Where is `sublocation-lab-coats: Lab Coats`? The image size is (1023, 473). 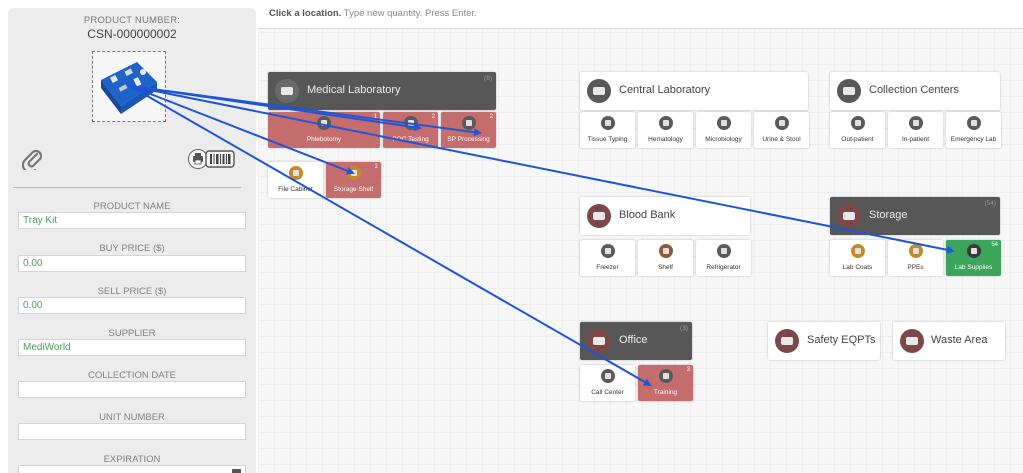 sublocation-lab-coats: Lab Coats is located at coordinates (857, 258).